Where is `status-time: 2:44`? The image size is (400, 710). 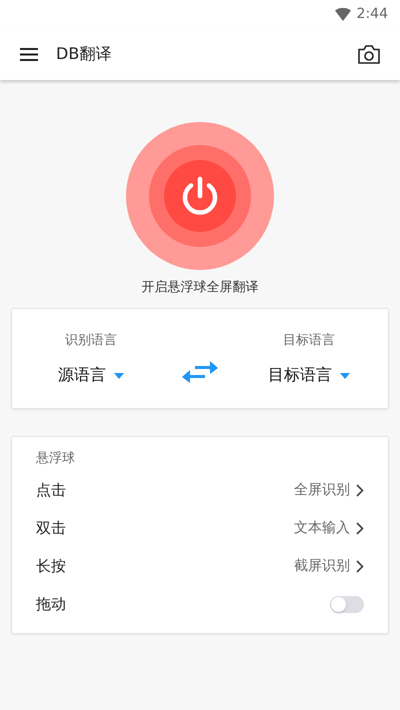
status-time: 2:44 is located at coordinates (372, 14).